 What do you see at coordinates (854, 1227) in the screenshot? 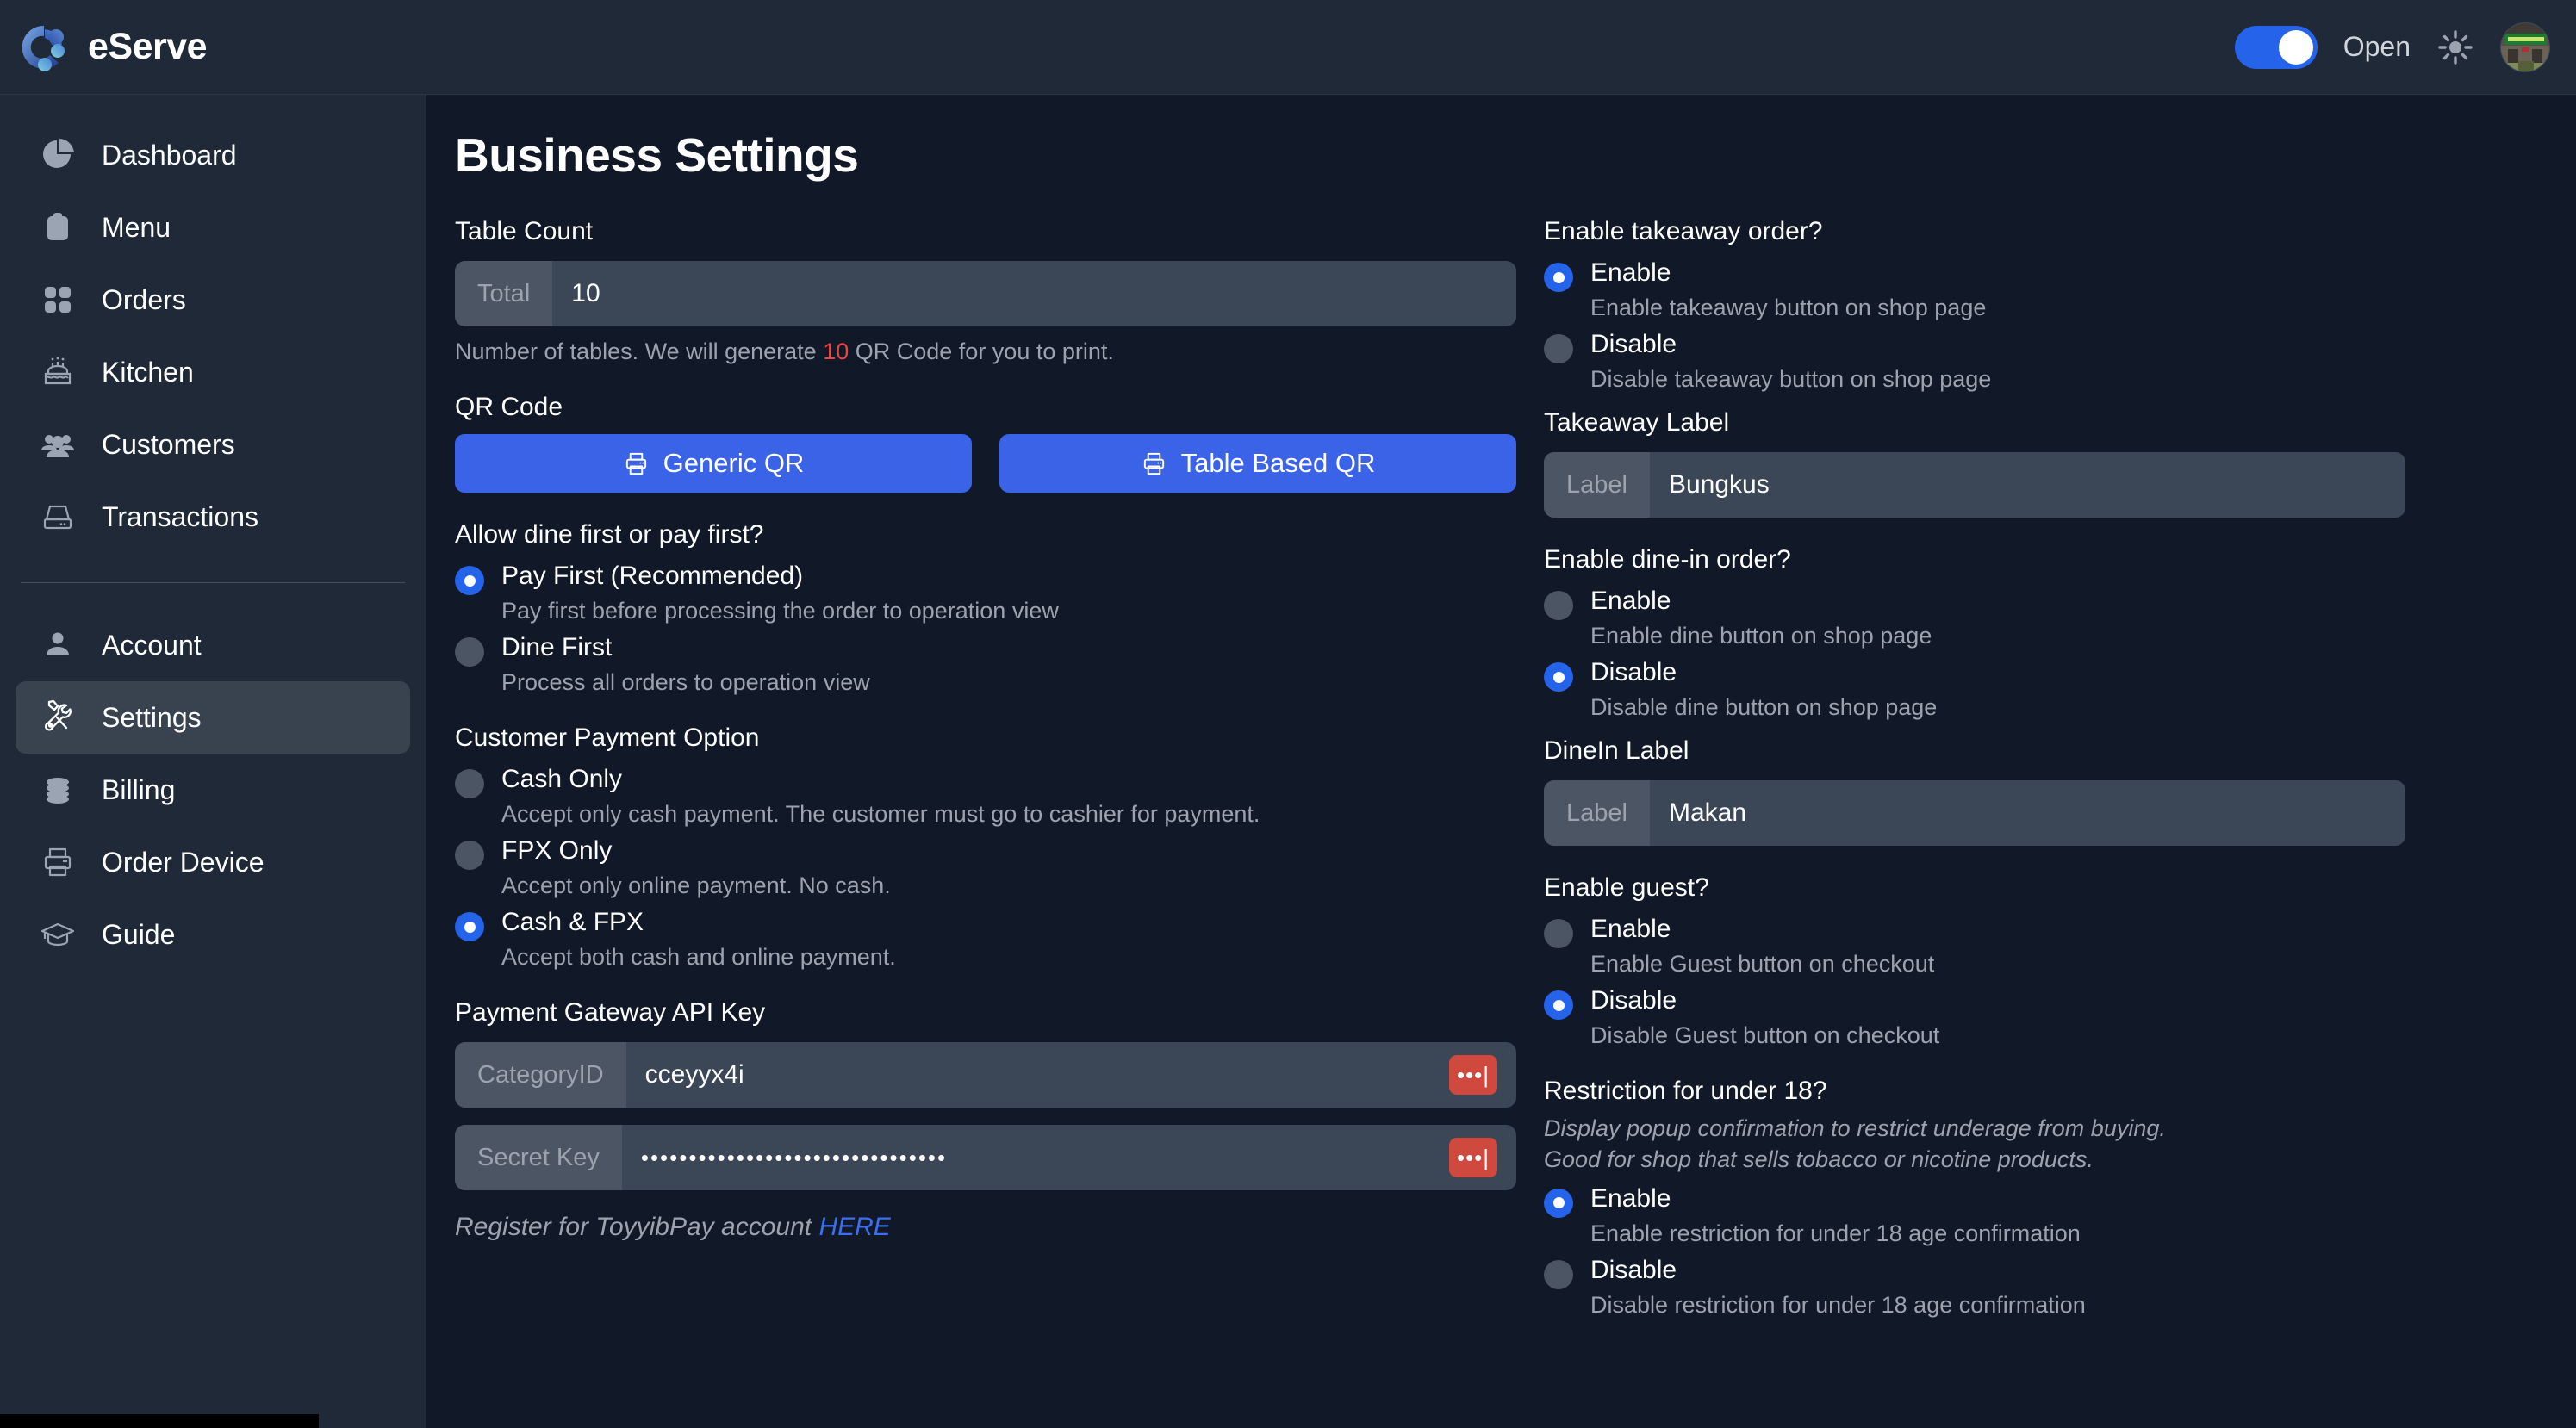
I see `register-here-link: HERE` at bounding box center [854, 1227].